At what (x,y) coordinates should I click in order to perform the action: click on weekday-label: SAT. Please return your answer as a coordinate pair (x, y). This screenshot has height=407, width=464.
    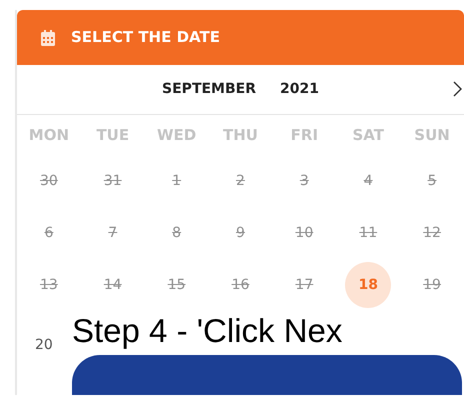
    Looking at the image, I should click on (368, 135).